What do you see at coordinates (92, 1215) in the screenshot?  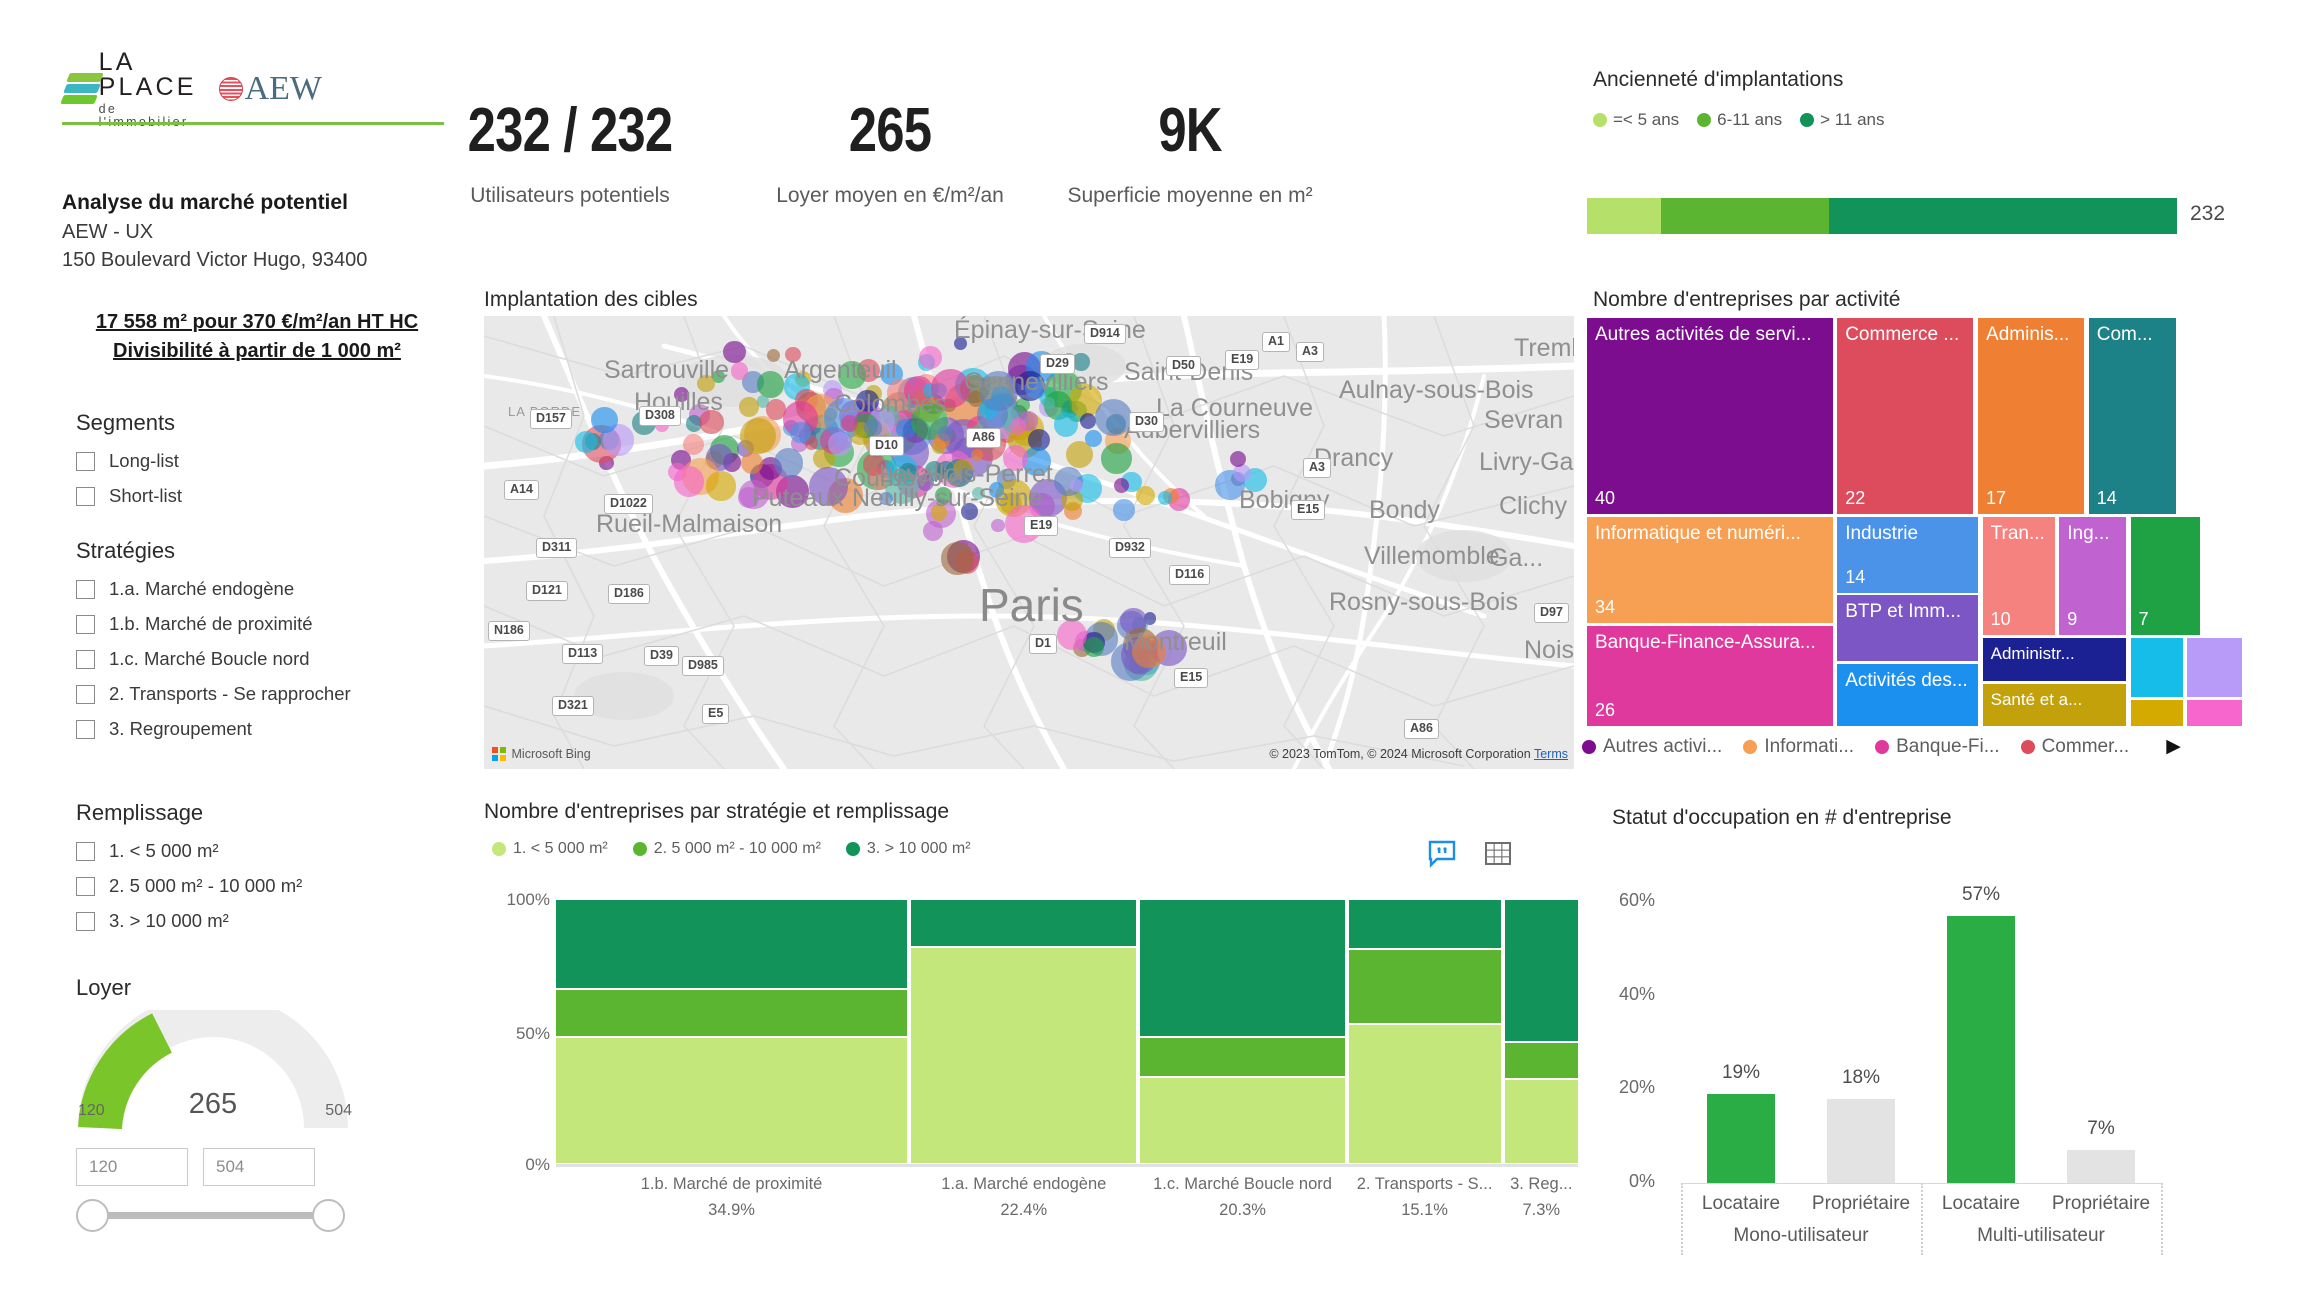 I see `slider-handle-min` at bounding box center [92, 1215].